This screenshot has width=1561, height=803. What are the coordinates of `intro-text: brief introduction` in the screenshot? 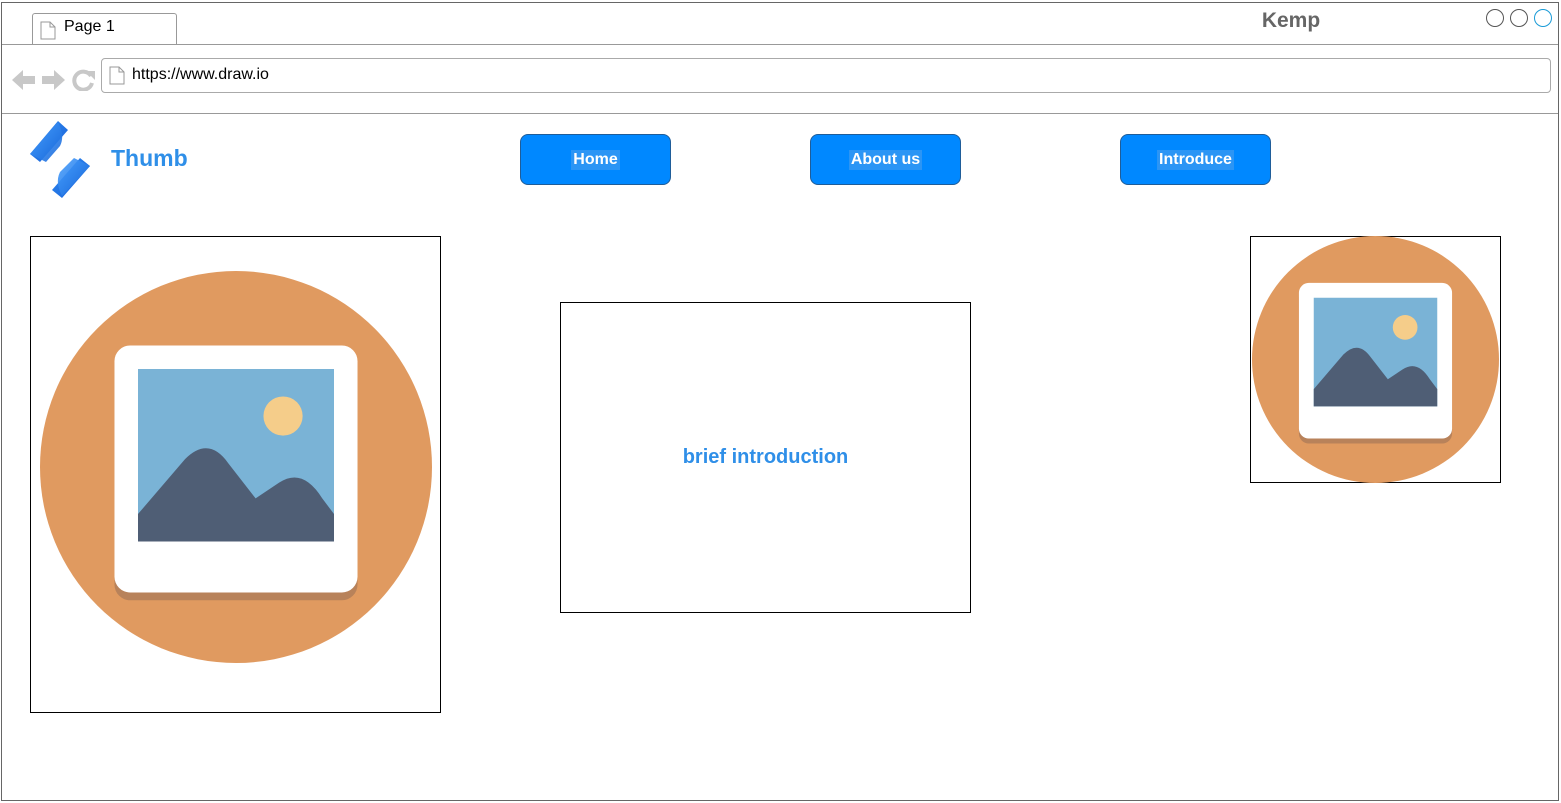 It's located at (765, 457).